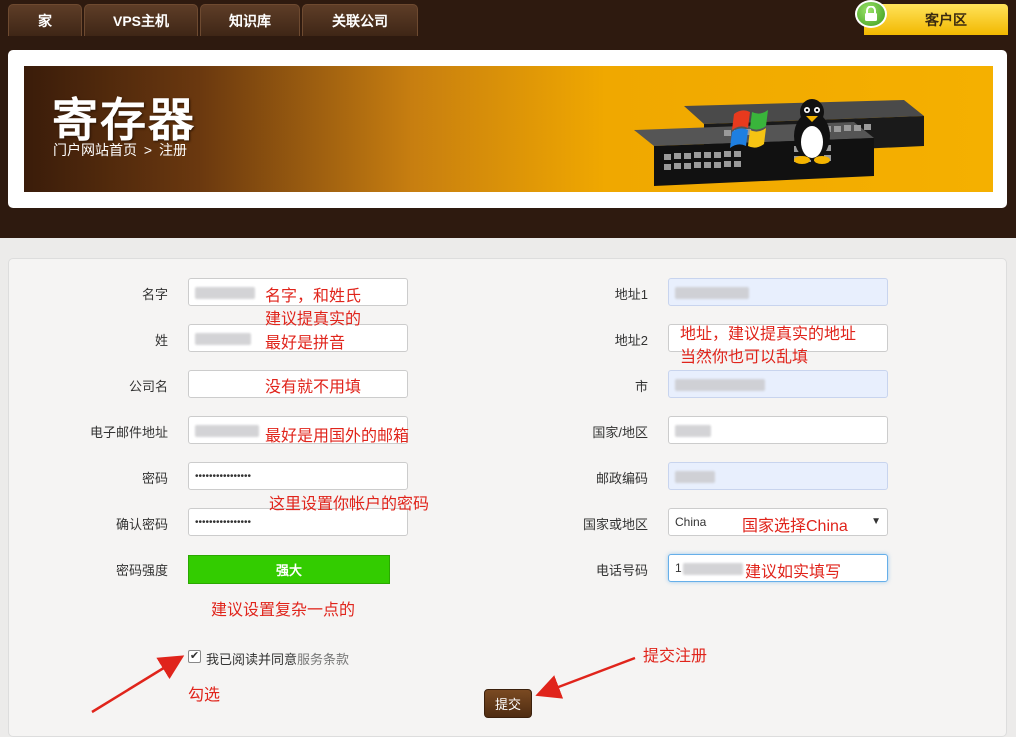 The height and width of the screenshot is (737, 1016). I want to click on arrow-to-checkbox, so click(138, 684).